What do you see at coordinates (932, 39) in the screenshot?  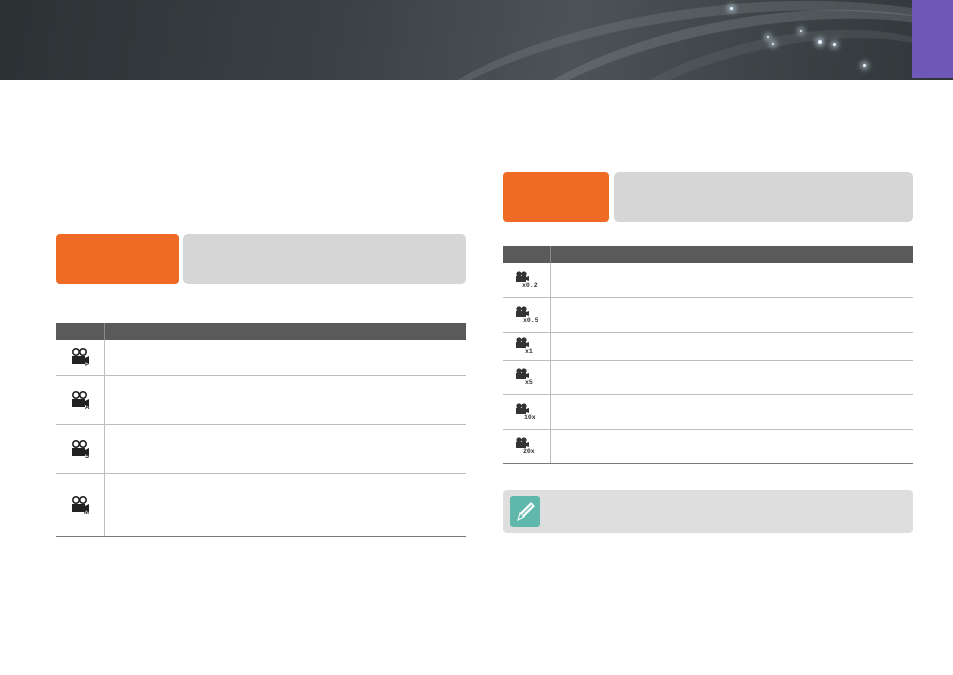 I see `chapter-tab` at bounding box center [932, 39].